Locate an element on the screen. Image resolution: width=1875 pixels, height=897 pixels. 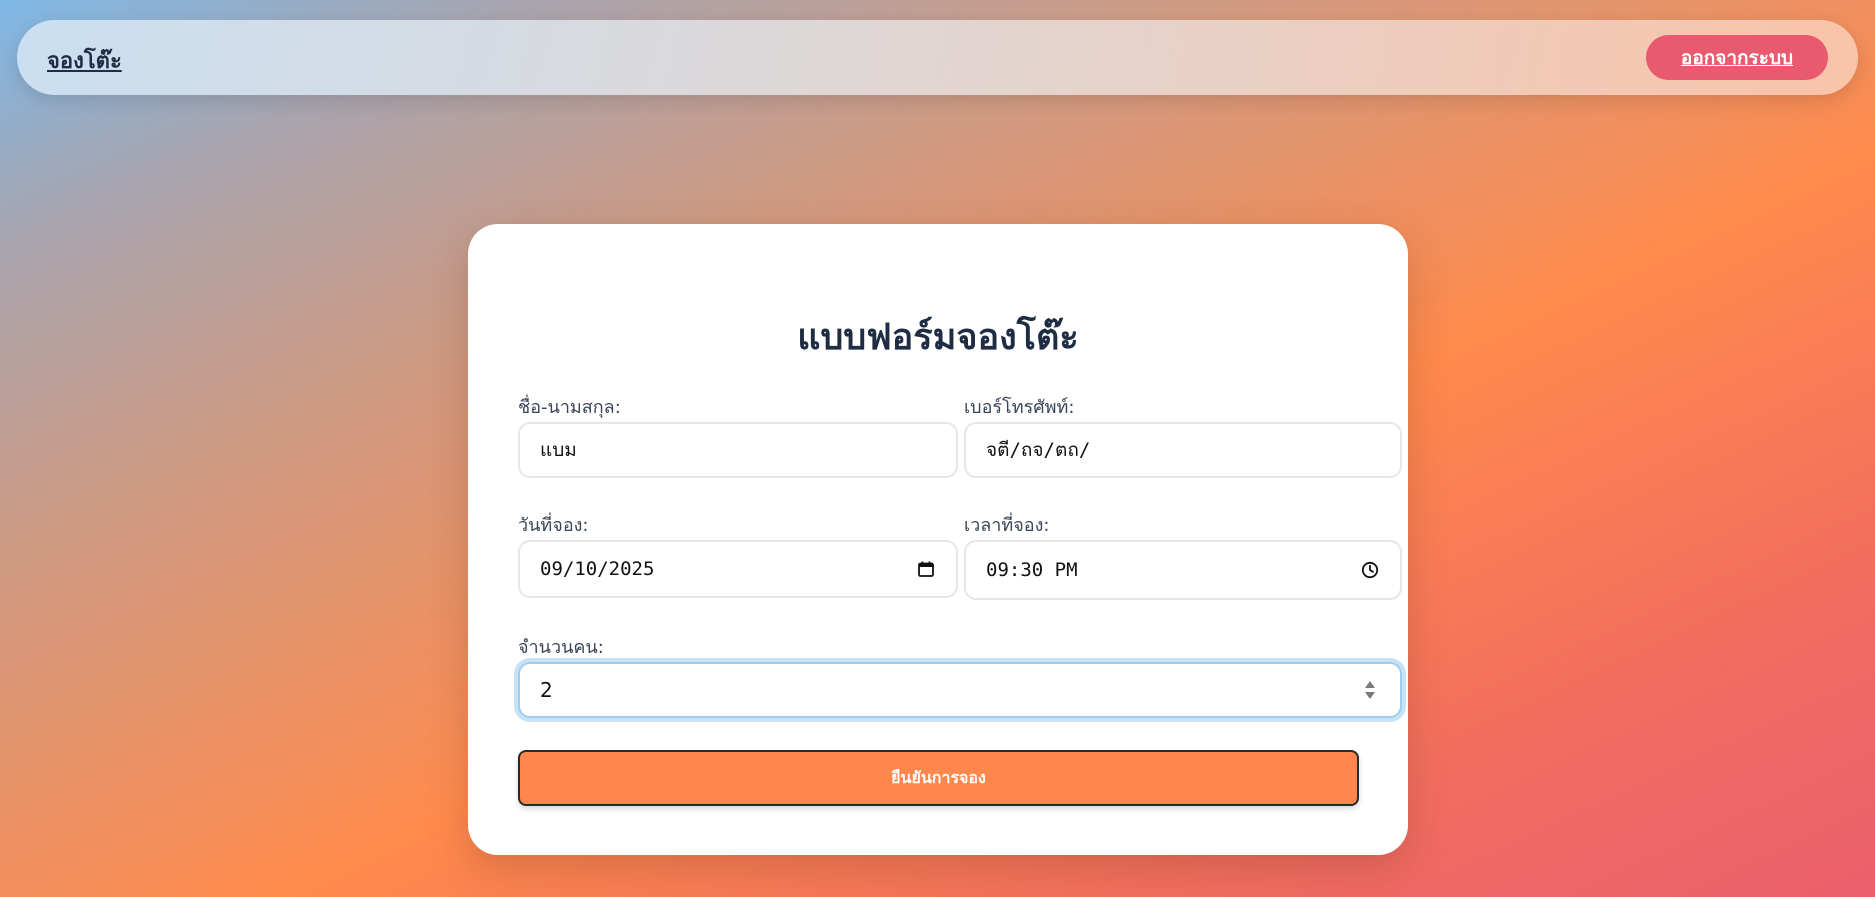
date-input-value: 09/10/2025 is located at coordinates (597, 569).